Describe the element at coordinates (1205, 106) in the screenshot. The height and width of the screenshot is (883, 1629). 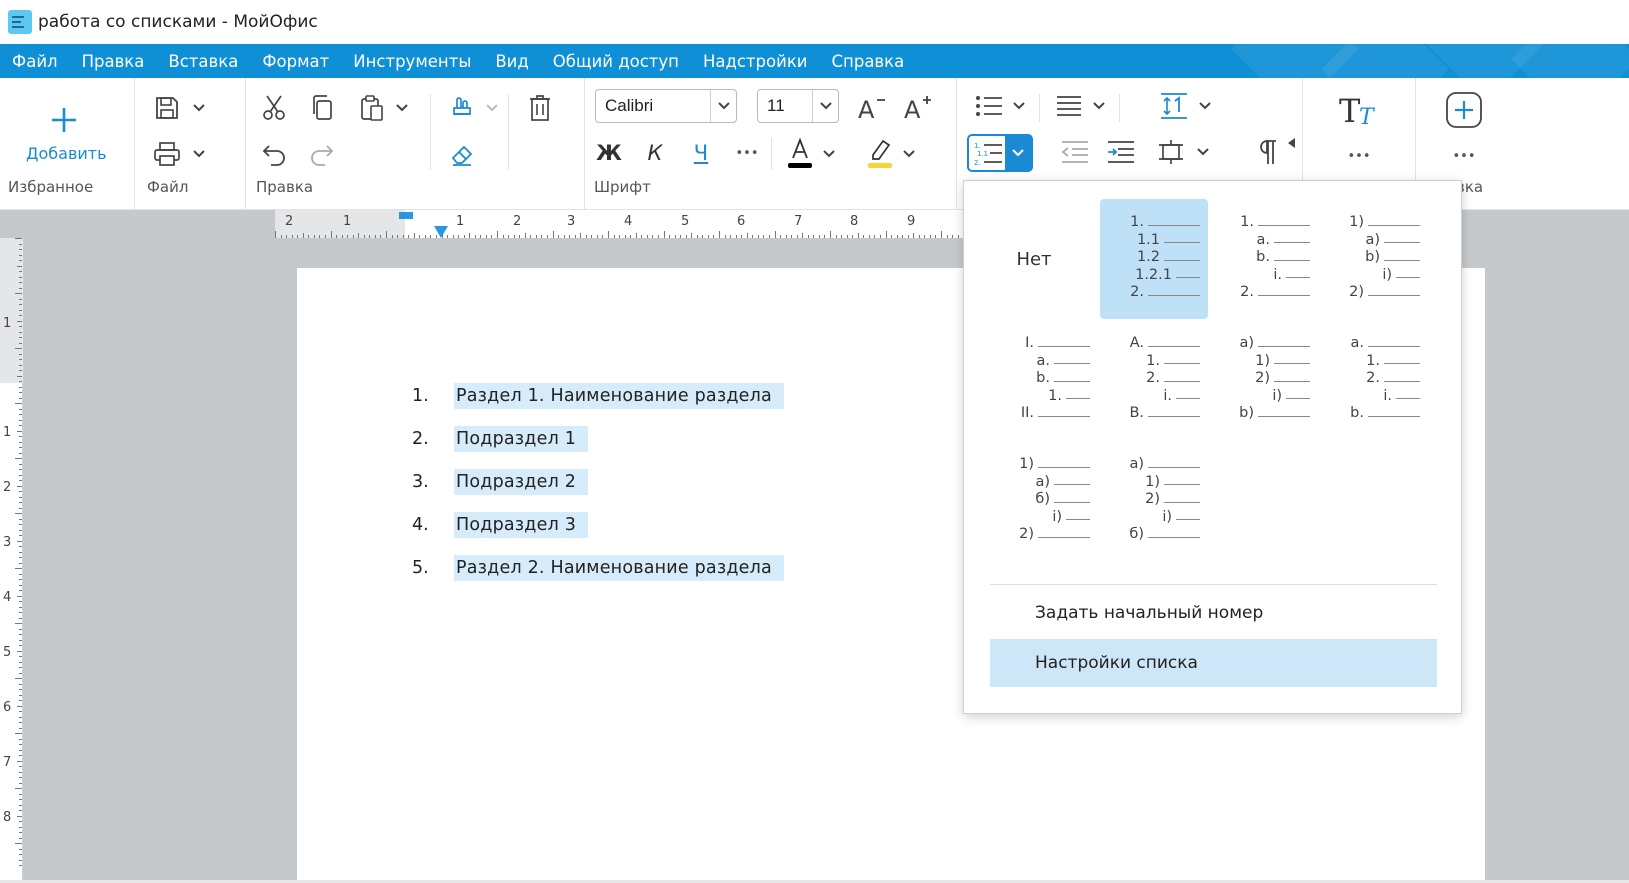
I see `line-spacing-caret` at that location.